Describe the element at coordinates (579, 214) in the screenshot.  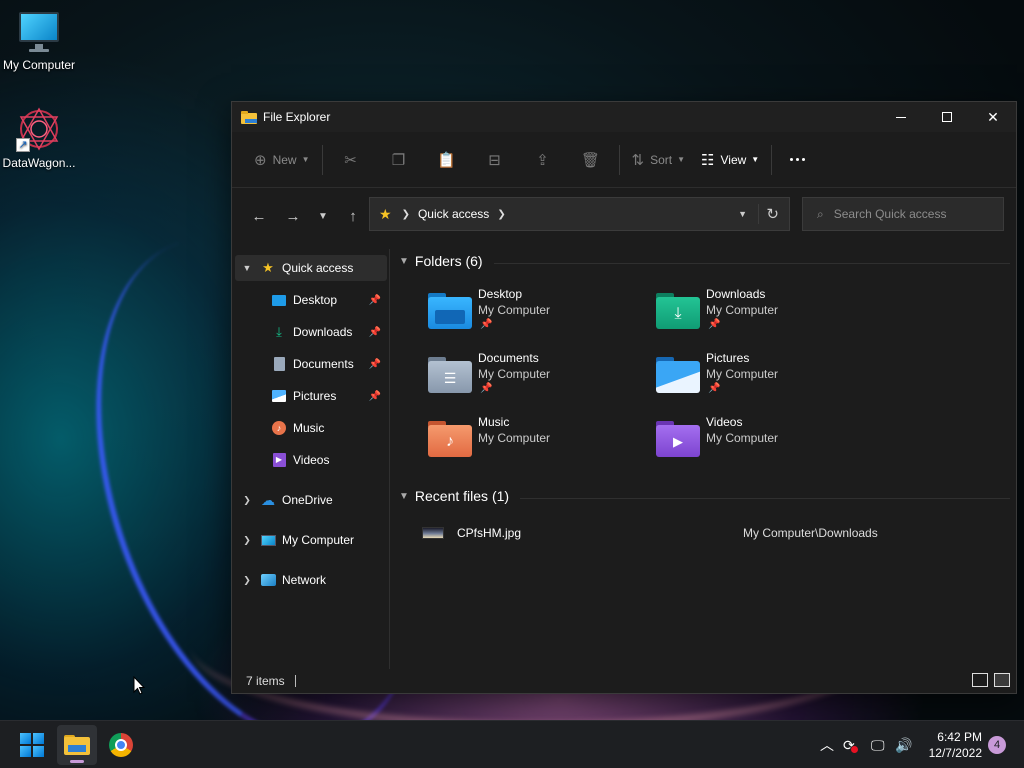
I see `address-bar: ★ ❯ Quick access ❯ ▼ ↻` at that location.